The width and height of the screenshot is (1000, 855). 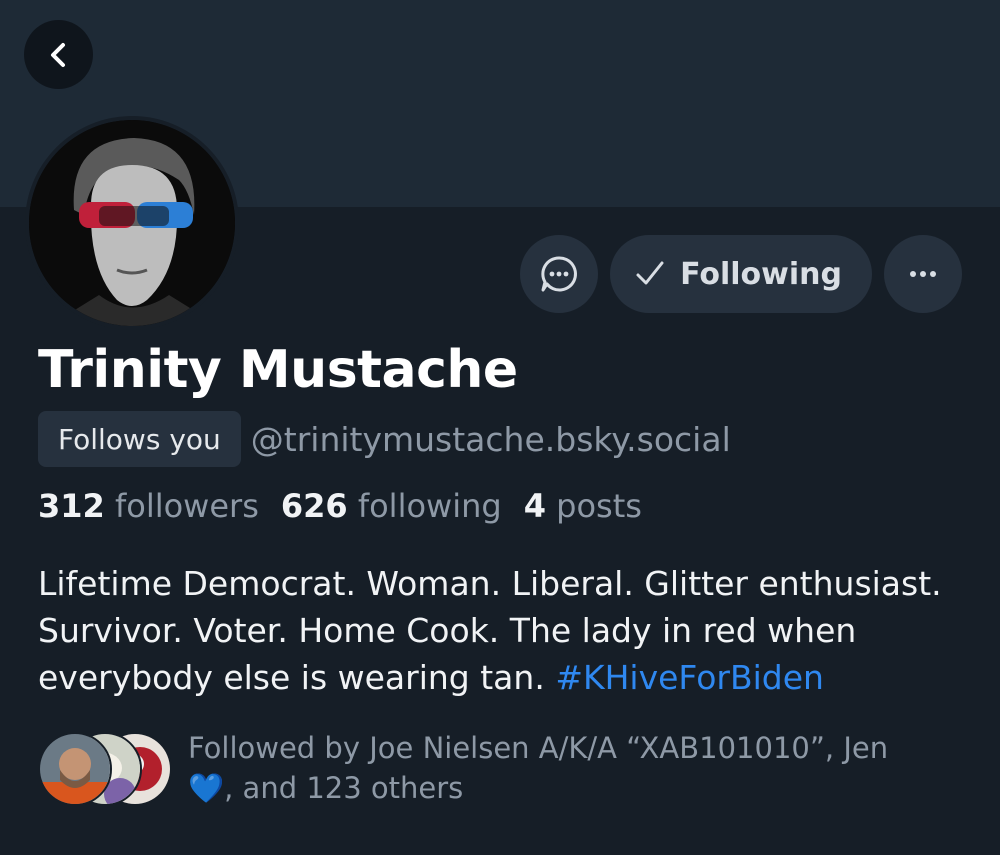 I want to click on message-button, so click(x=559, y=274).